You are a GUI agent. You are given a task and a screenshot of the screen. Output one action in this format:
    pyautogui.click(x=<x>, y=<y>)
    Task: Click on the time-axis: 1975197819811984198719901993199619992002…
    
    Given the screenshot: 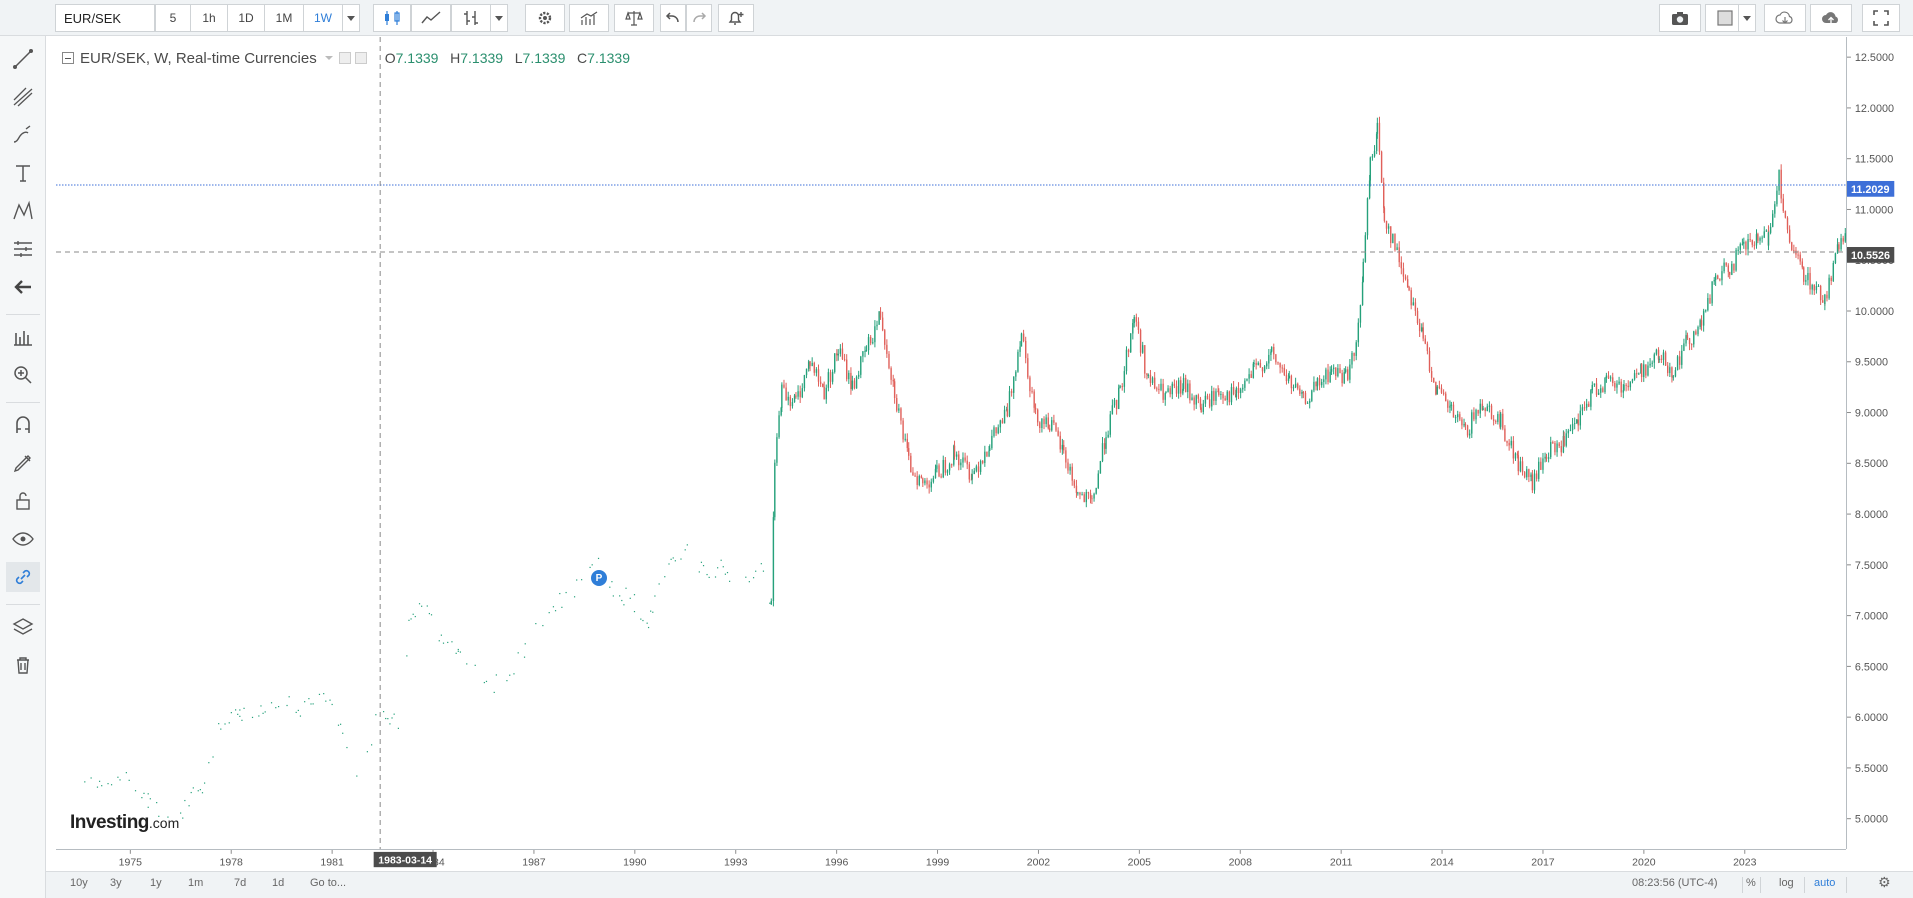 What is the action you would take?
    pyautogui.click(x=951, y=860)
    